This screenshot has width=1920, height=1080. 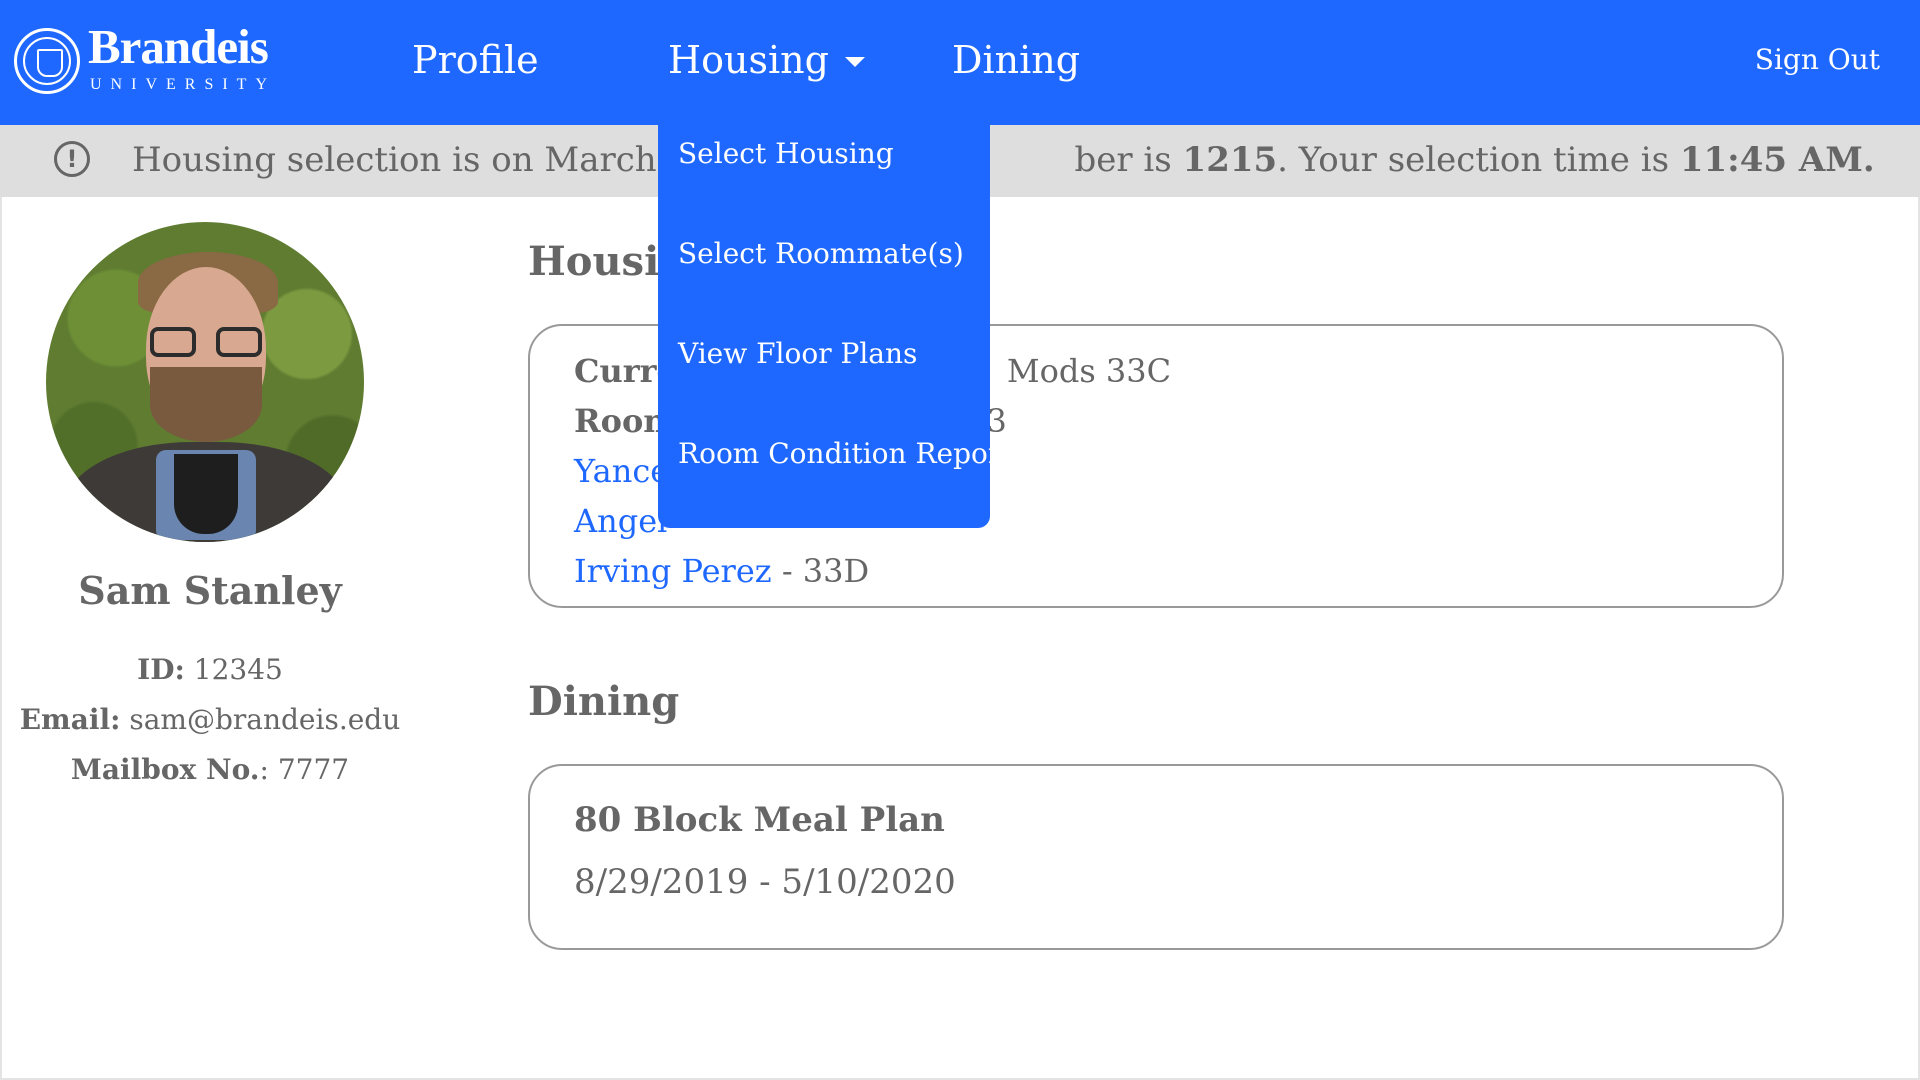 I want to click on roommate-row: Angel, so click(x=620, y=521).